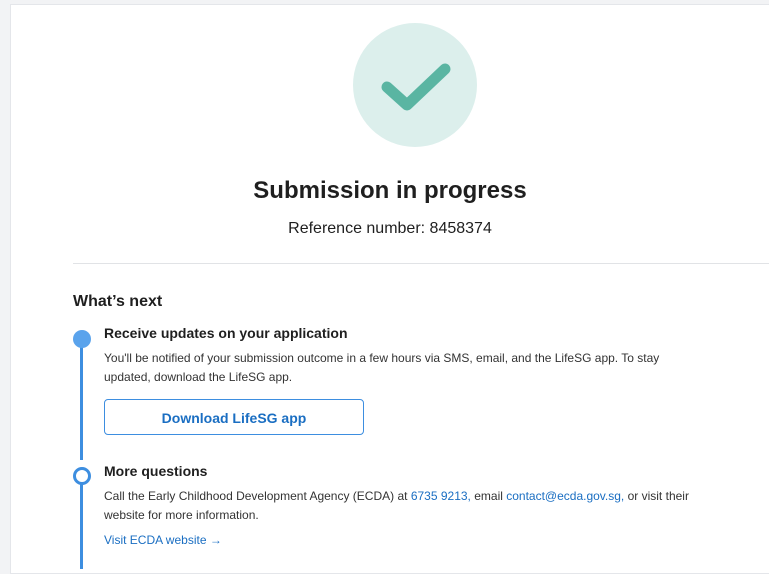  Describe the element at coordinates (163, 540) in the screenshot. I see `visit-ecda-website-link: Visit ECDA website →` at that location.